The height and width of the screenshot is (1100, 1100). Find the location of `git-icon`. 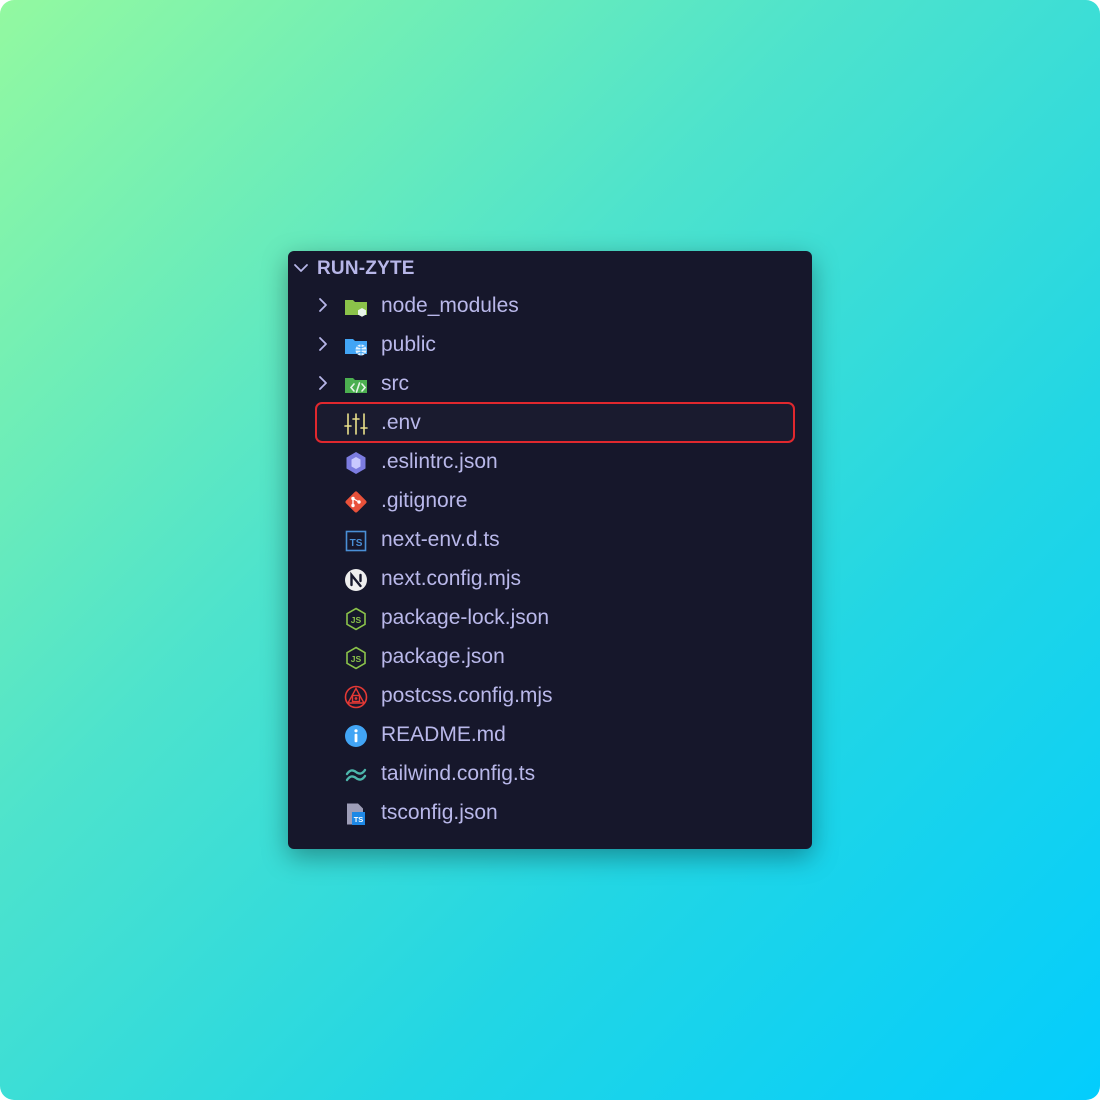

git-icon is located at coordinates (356, 502).